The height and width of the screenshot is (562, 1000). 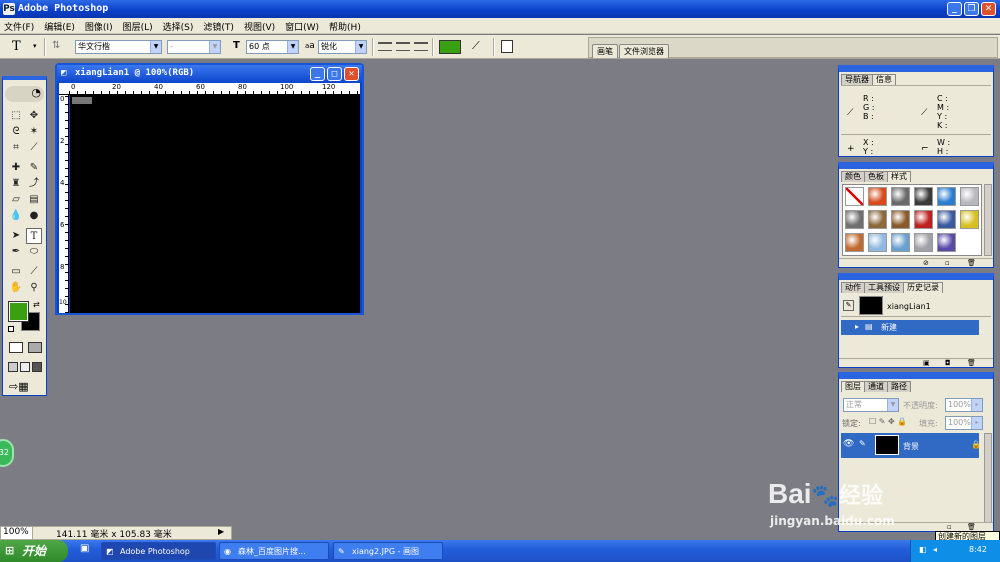 What do you see at coordinates (476, 46) in the screenshot?
I see `warp-text-icon: ⟋` at bounding box center [476, 46].